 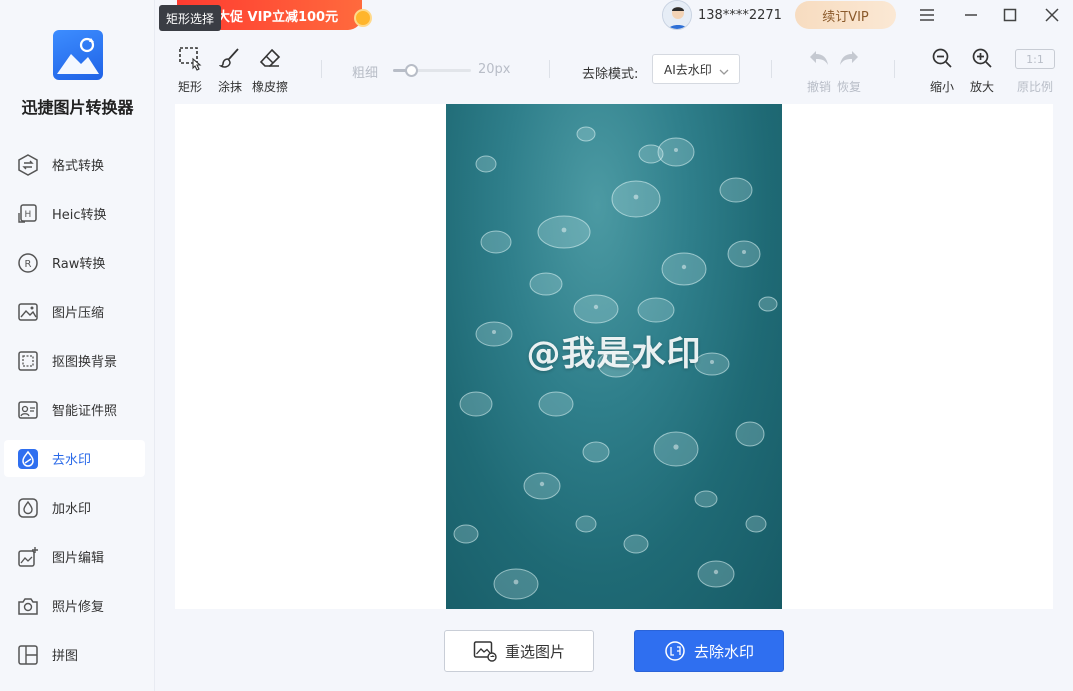 I want to click on sidebar-item-remove-watermark: 去水印, so click(x=74, y=458).